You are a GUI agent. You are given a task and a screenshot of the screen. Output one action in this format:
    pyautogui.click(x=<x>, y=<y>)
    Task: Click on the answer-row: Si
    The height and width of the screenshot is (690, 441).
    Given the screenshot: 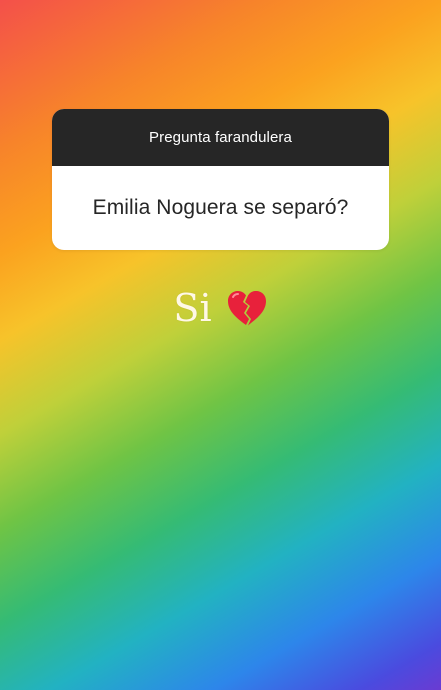 What is the action you would take?
    pyautogui.click(x=220, y=308)
    